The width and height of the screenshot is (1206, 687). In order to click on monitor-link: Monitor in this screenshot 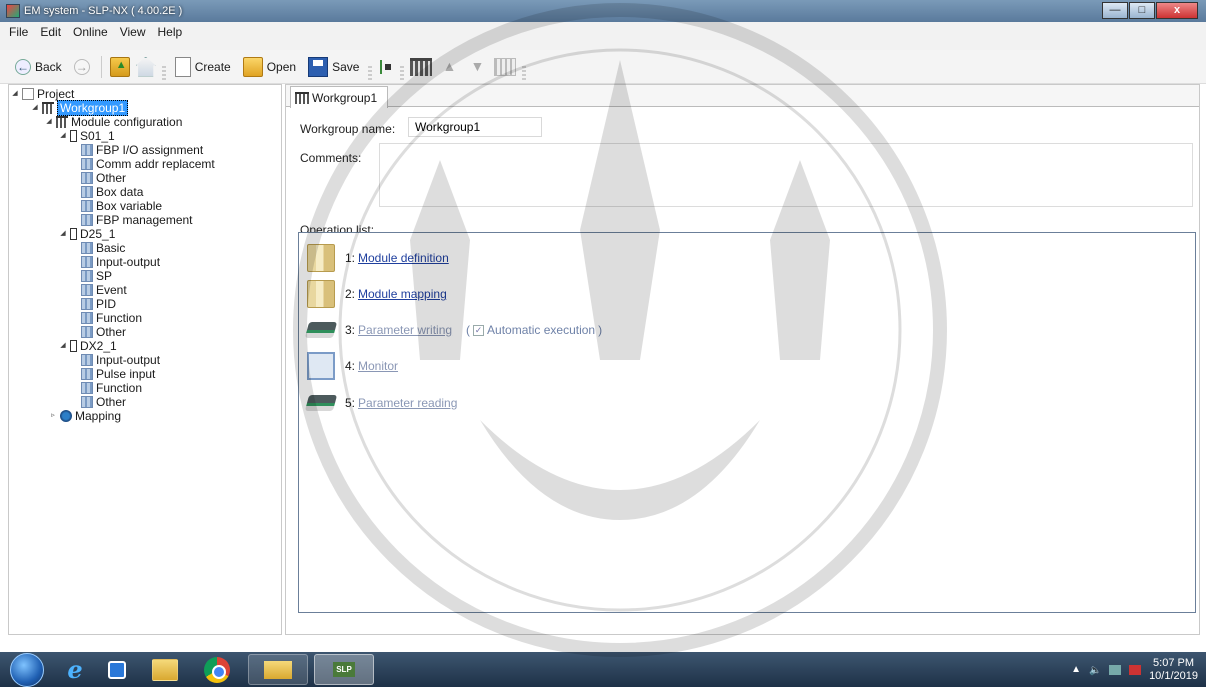, I will do `click(378, 366)`.